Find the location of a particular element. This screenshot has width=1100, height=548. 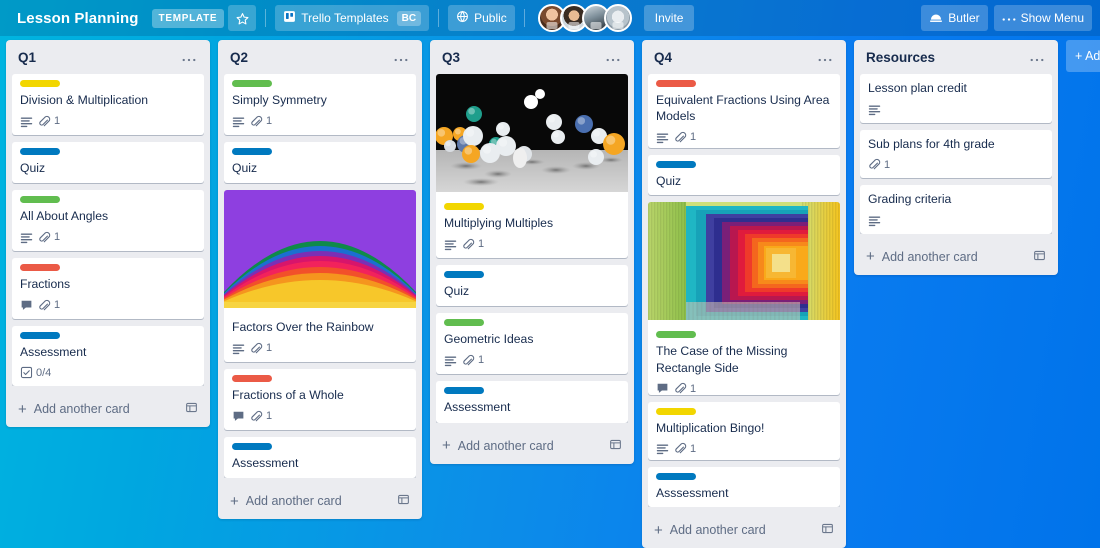

card: Geometric Ideas 1 is located at coordinates (532, 343).